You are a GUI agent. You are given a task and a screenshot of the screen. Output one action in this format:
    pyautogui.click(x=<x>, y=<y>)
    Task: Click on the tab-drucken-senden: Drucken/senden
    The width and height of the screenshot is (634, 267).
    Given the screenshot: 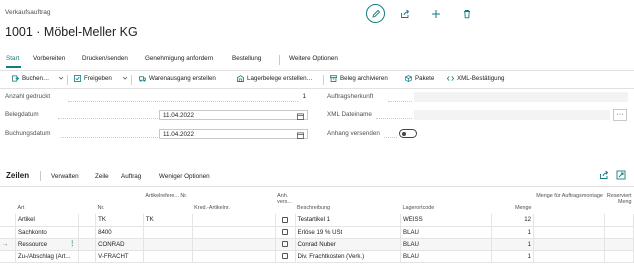 What is the action you would take?
    pyautogui.click(x=105, y=58)
    